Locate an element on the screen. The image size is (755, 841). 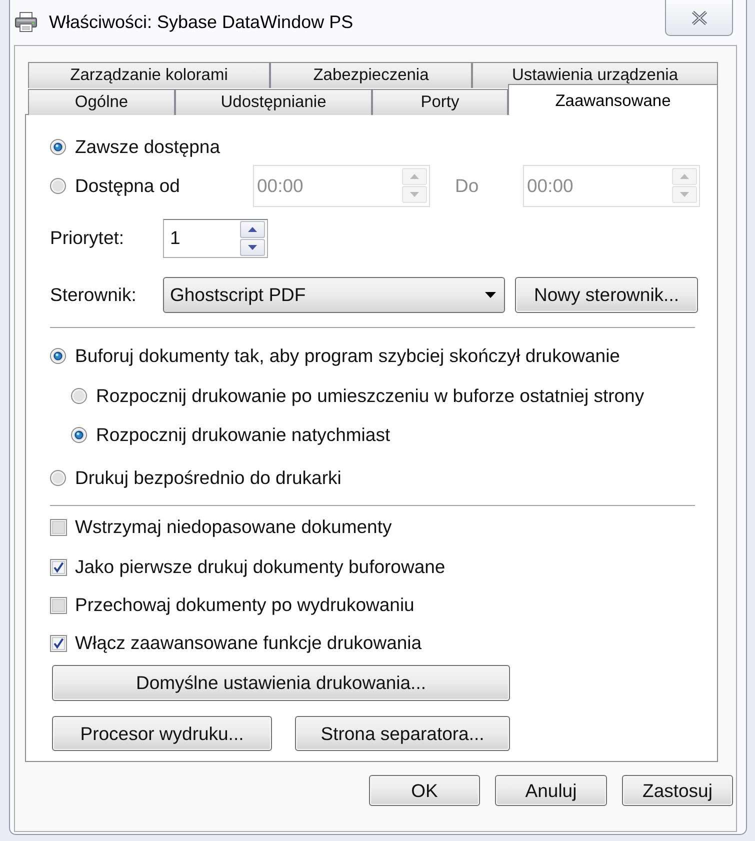
radio-option: Buforuj dokumenty tak, aby program szybciej skończył drukowanie is located at coordinates (335, 356).